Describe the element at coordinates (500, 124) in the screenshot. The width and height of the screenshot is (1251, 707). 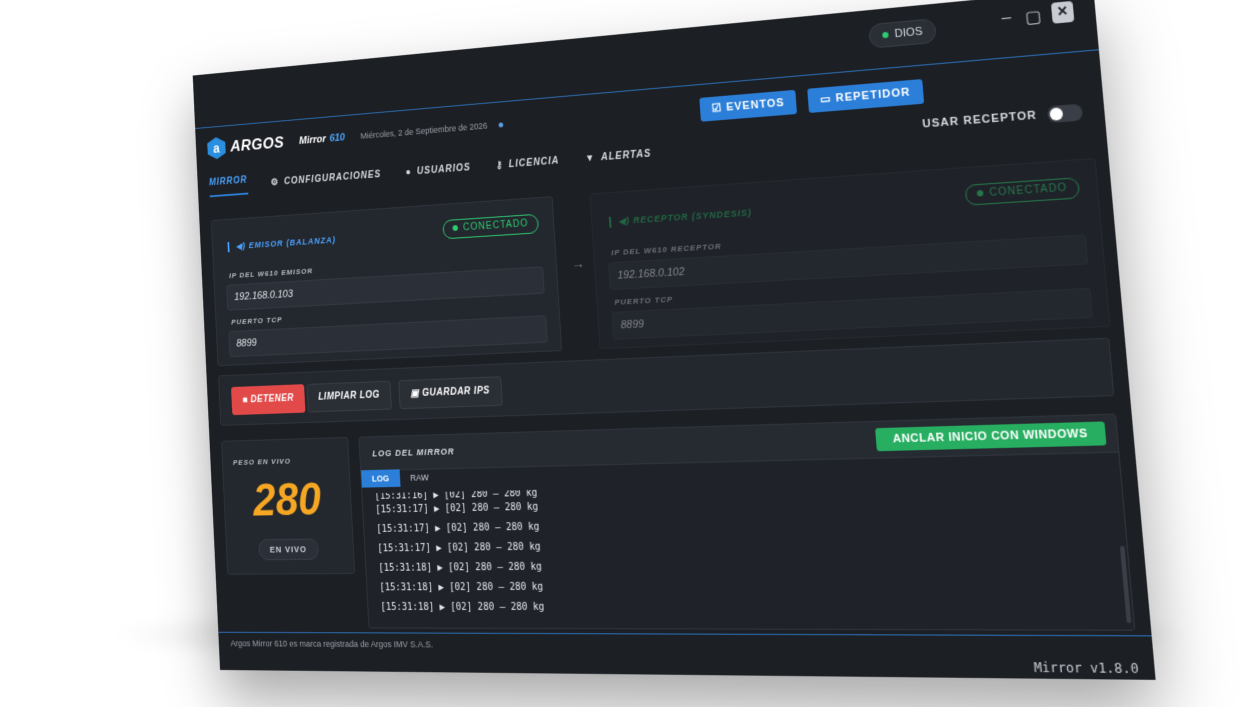
I see `status-dot-icon` at that location.